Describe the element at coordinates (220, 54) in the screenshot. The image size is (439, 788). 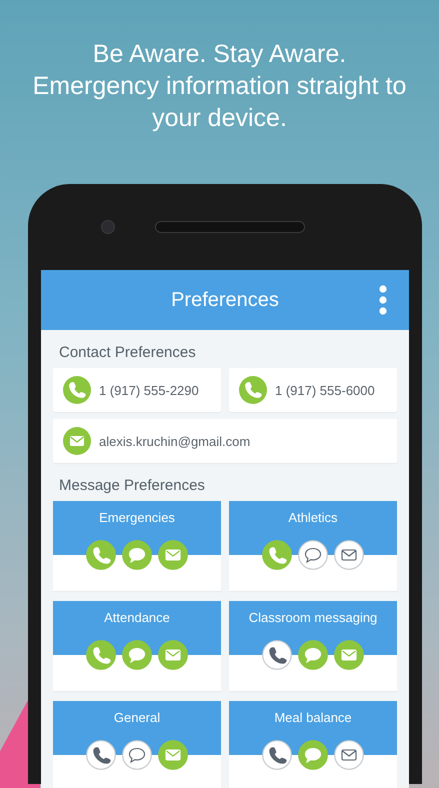
I see `headline-text: Be Aware. Stay Aware.` at that location.